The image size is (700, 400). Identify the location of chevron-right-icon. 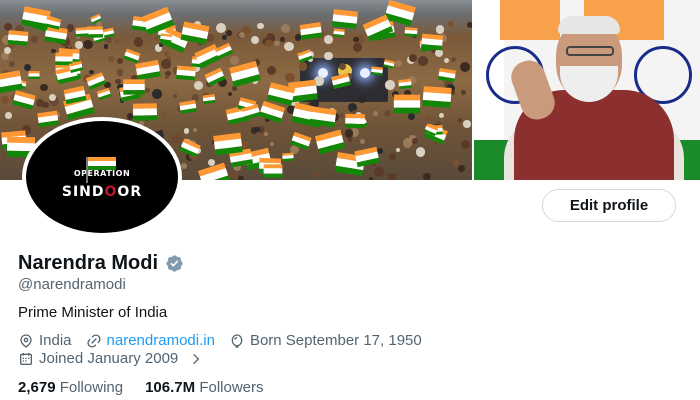
(196, 359).